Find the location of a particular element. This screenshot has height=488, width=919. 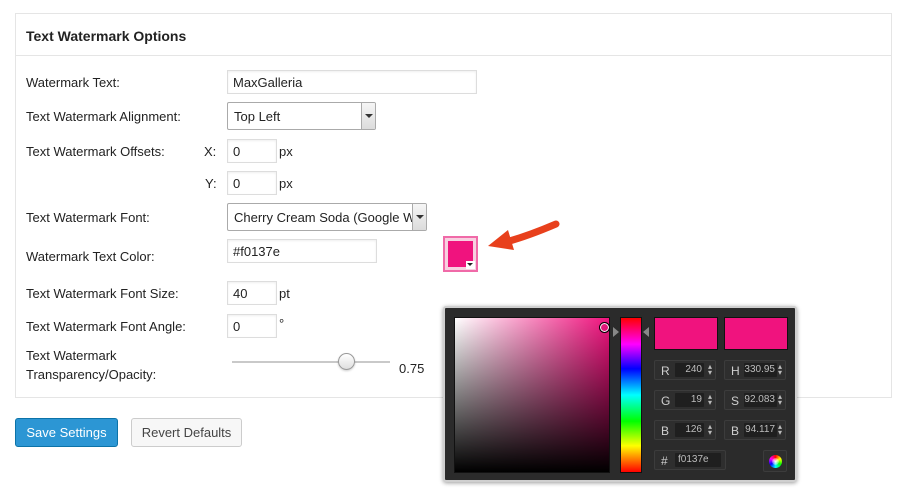

alignment-select: Top Left is located at coordinates (301, 116).